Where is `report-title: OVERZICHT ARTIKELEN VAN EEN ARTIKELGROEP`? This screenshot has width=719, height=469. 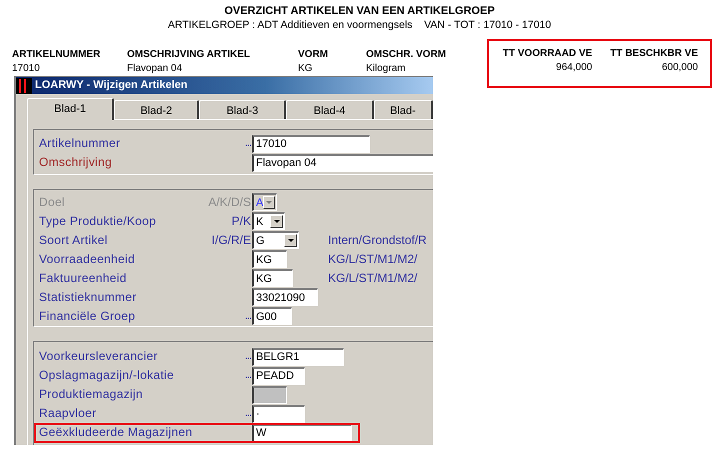
report-title: OVERZICHT ARTIKELEN VAN EEN ARTIKELGROEP is located at coordinates (359, 11).